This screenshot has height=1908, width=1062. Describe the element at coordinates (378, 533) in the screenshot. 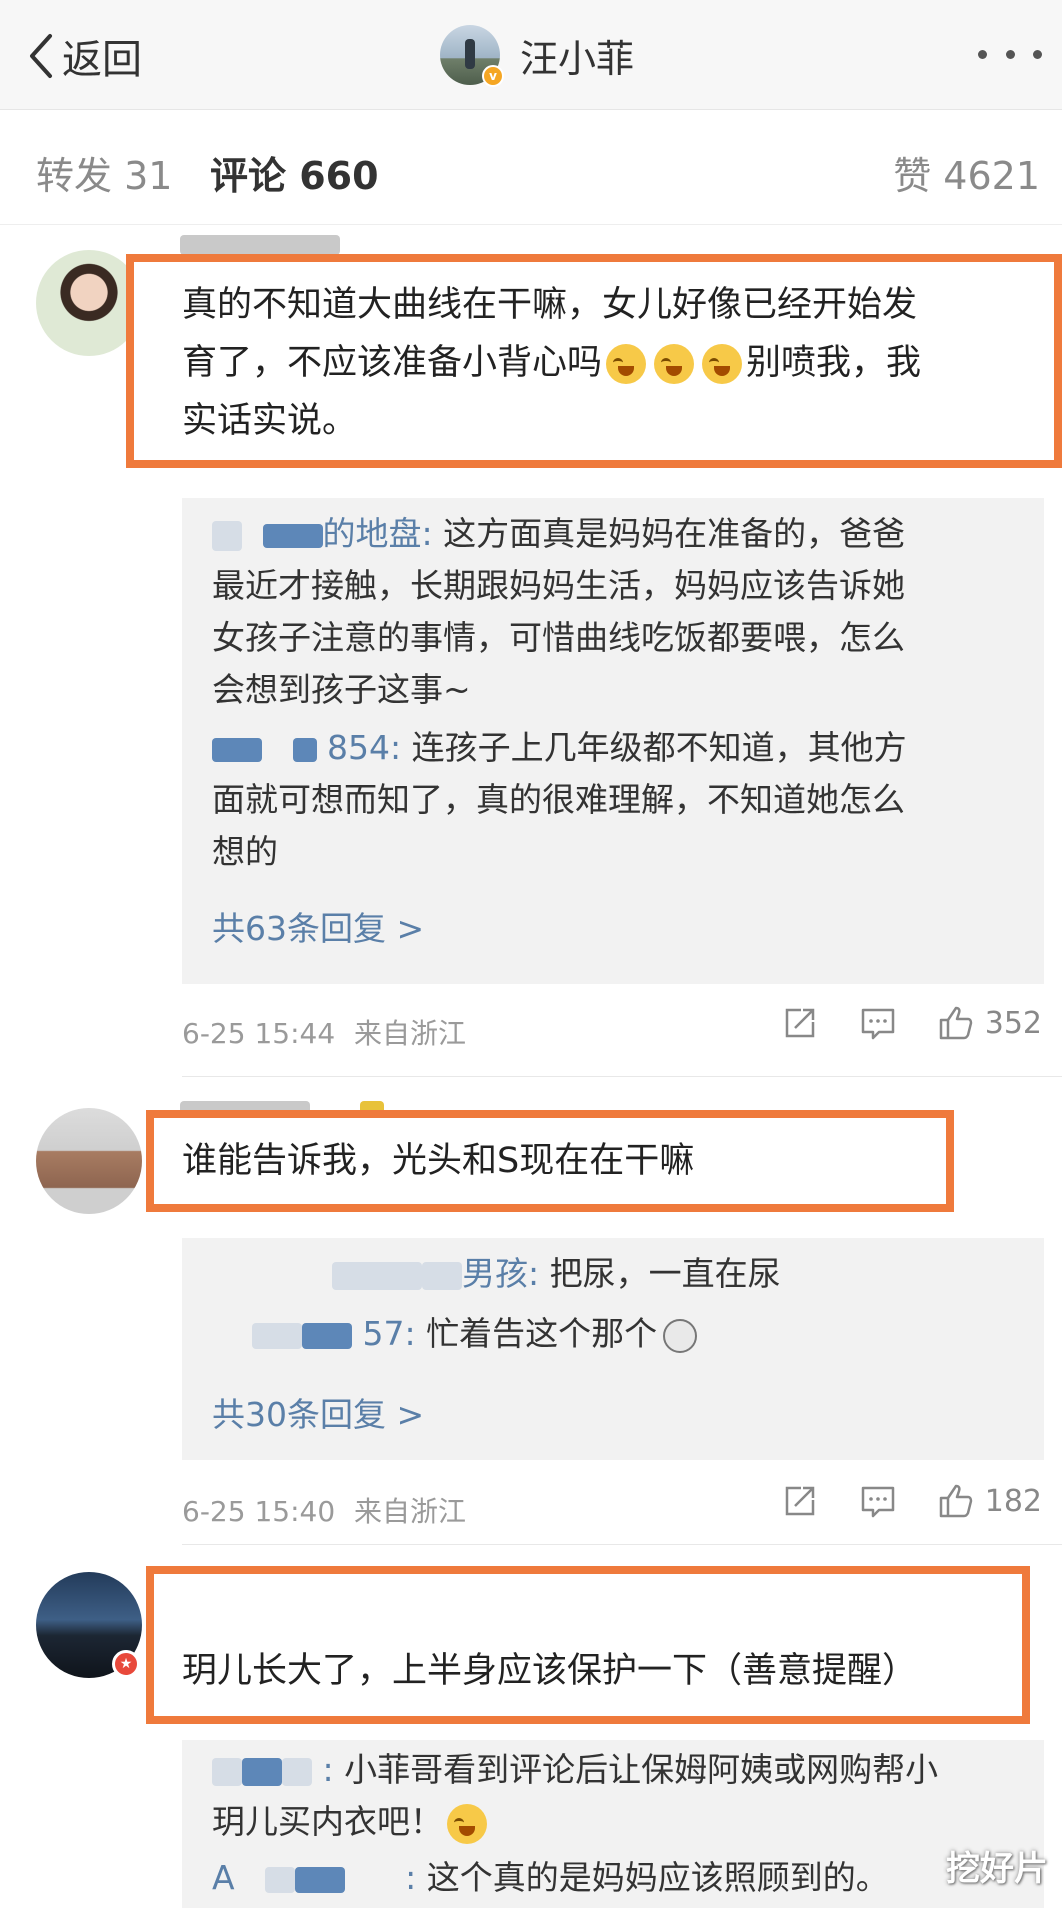

I see `reply-author: 的地盘:` at that location.